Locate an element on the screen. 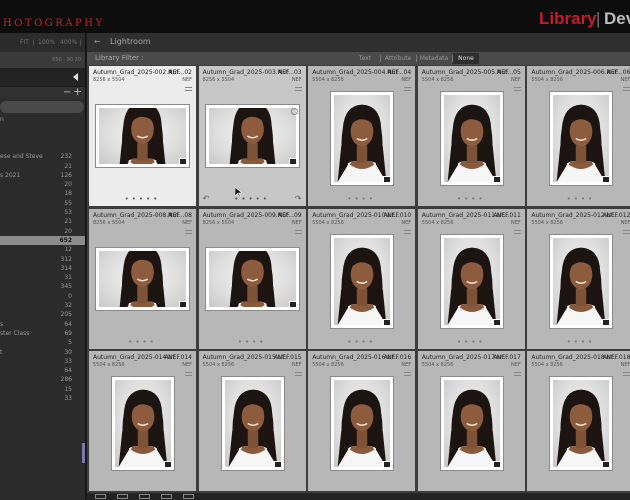 The width and height of the screenshot is (630, 500). left-panel-scrollbar is located at coordinates (83, 453).